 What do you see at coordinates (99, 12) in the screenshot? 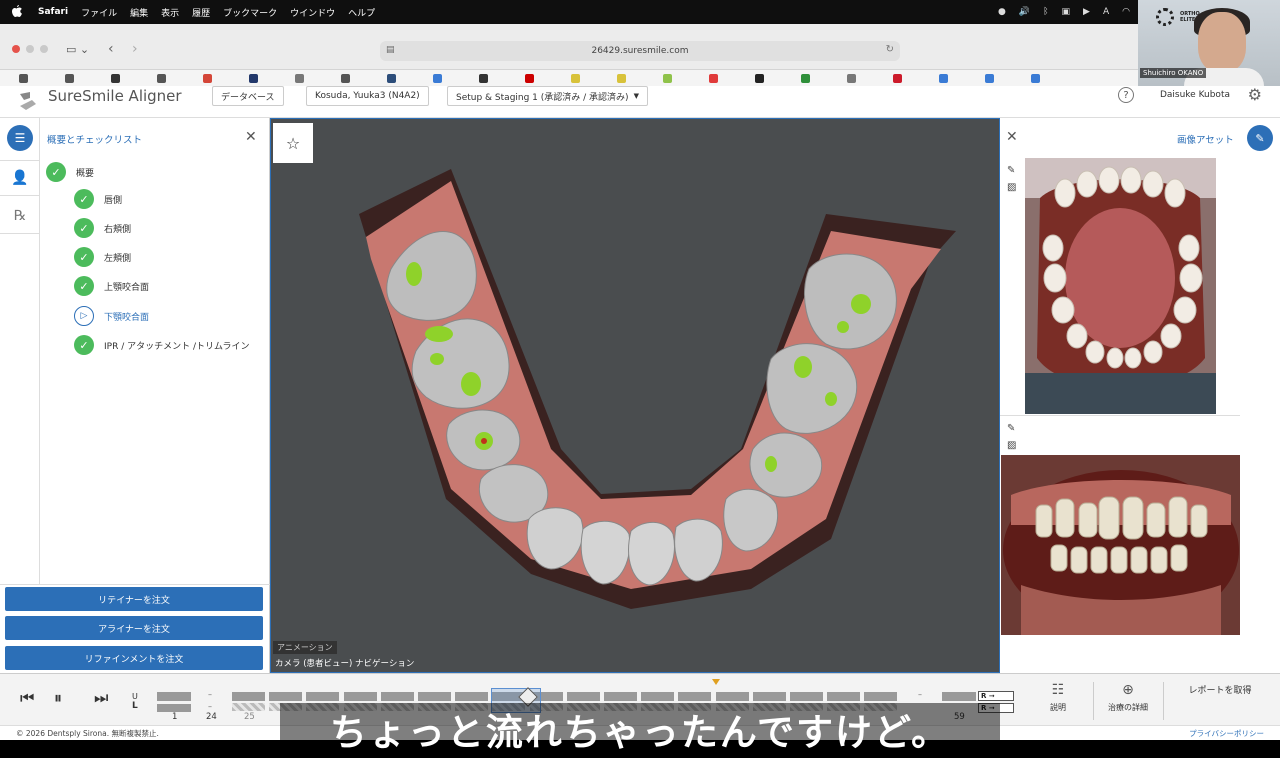
I see `menu-file: ファイル` at bounding box center [99, 12].